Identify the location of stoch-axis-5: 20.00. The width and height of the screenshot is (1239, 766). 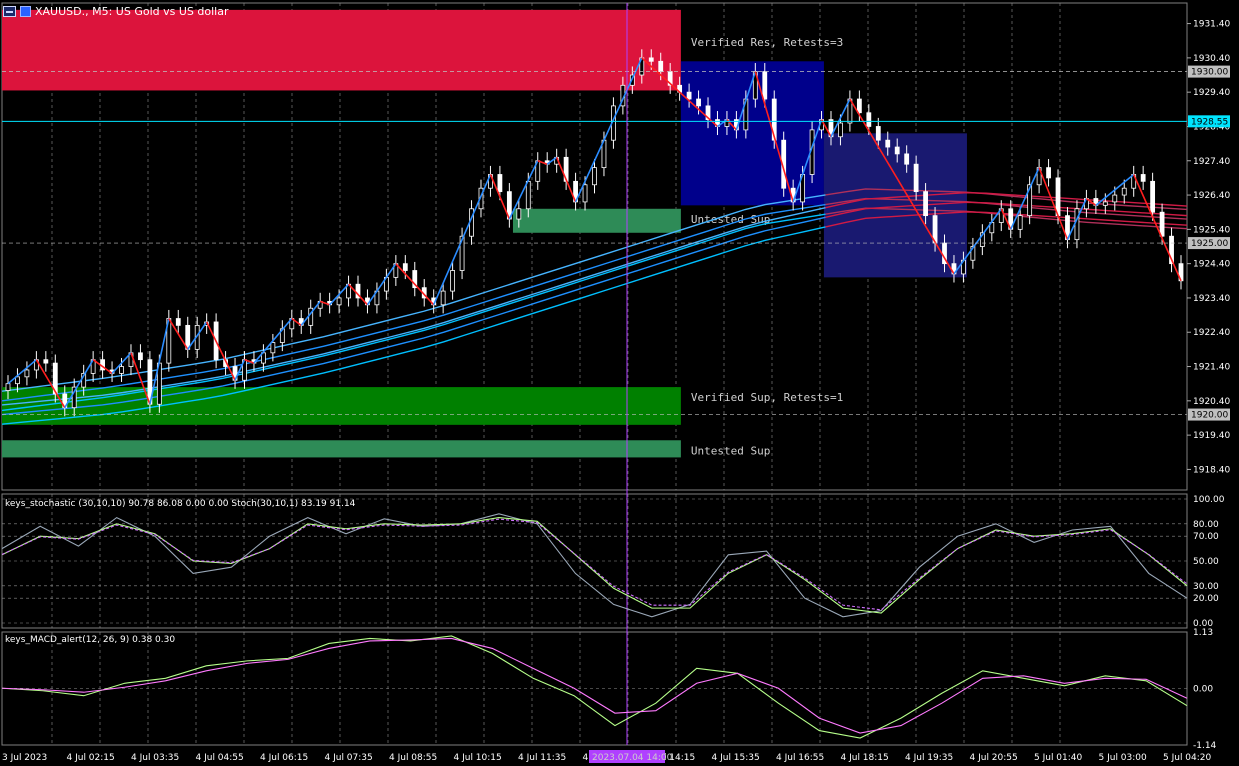
(1206, 599).